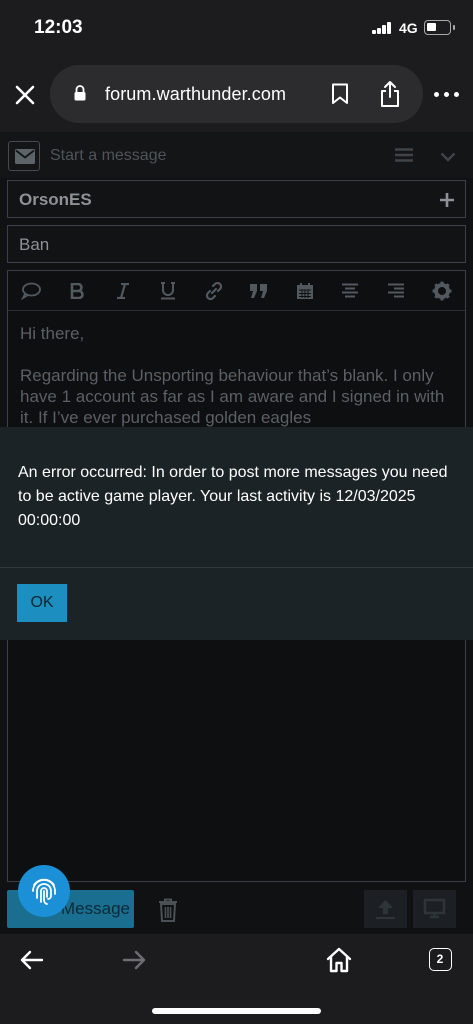 Image resolution: width=473 pixels, height=1024 pixels. I want to click on ok-button: OK, so click(42, 603).